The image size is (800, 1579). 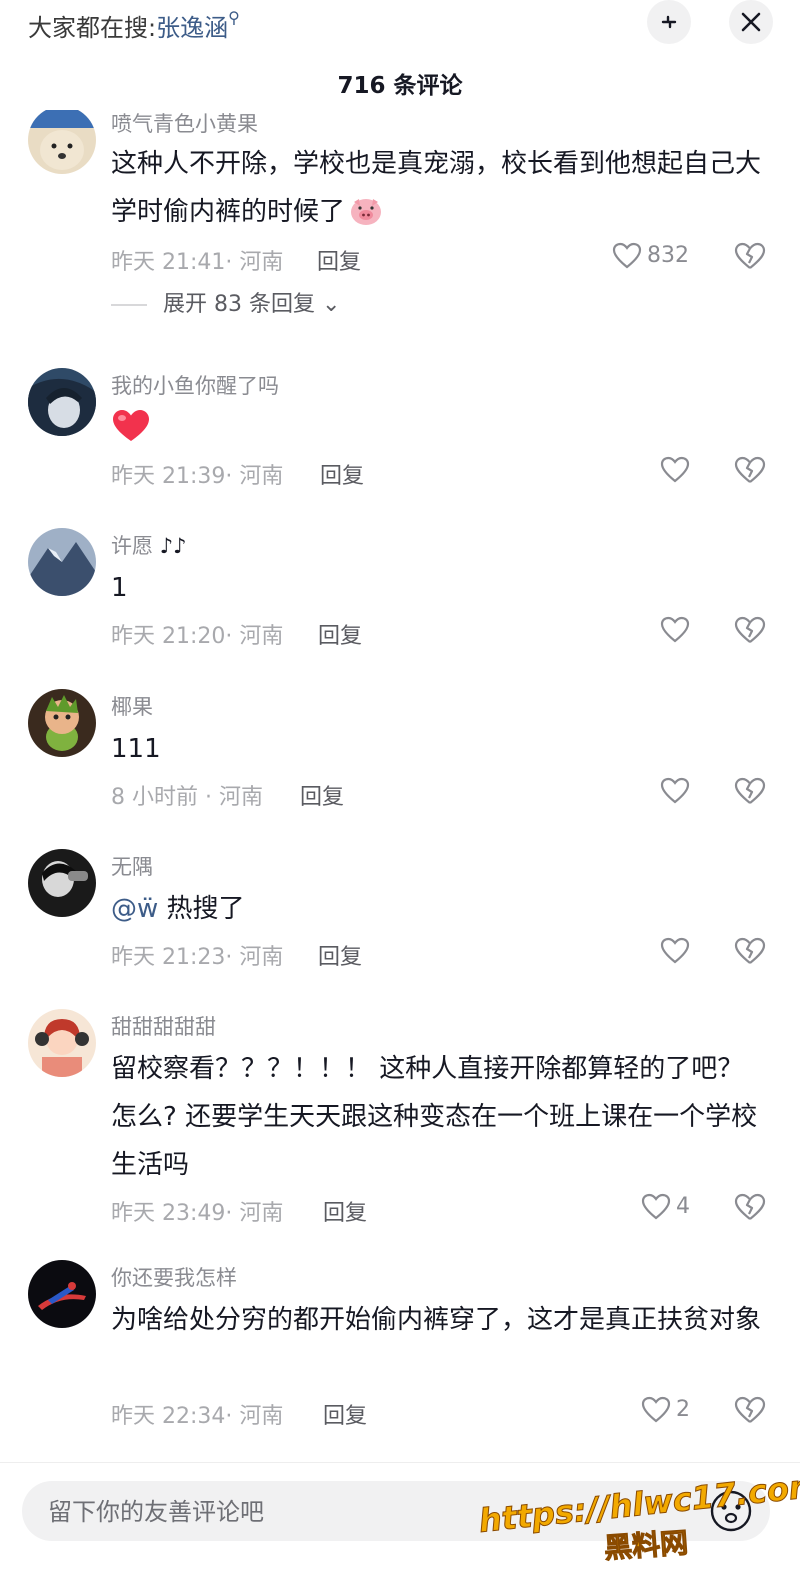 I want to click on comment-meta: 昨天 22:34· 河南, so click(x=197, y=1416).